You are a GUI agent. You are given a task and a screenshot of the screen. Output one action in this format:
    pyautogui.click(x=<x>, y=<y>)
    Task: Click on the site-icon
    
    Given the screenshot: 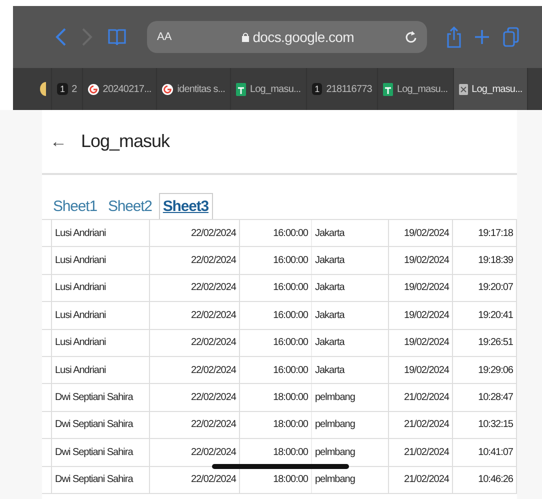 What is the action you would take?
    pyautogui.click(x=43, y=89)
    